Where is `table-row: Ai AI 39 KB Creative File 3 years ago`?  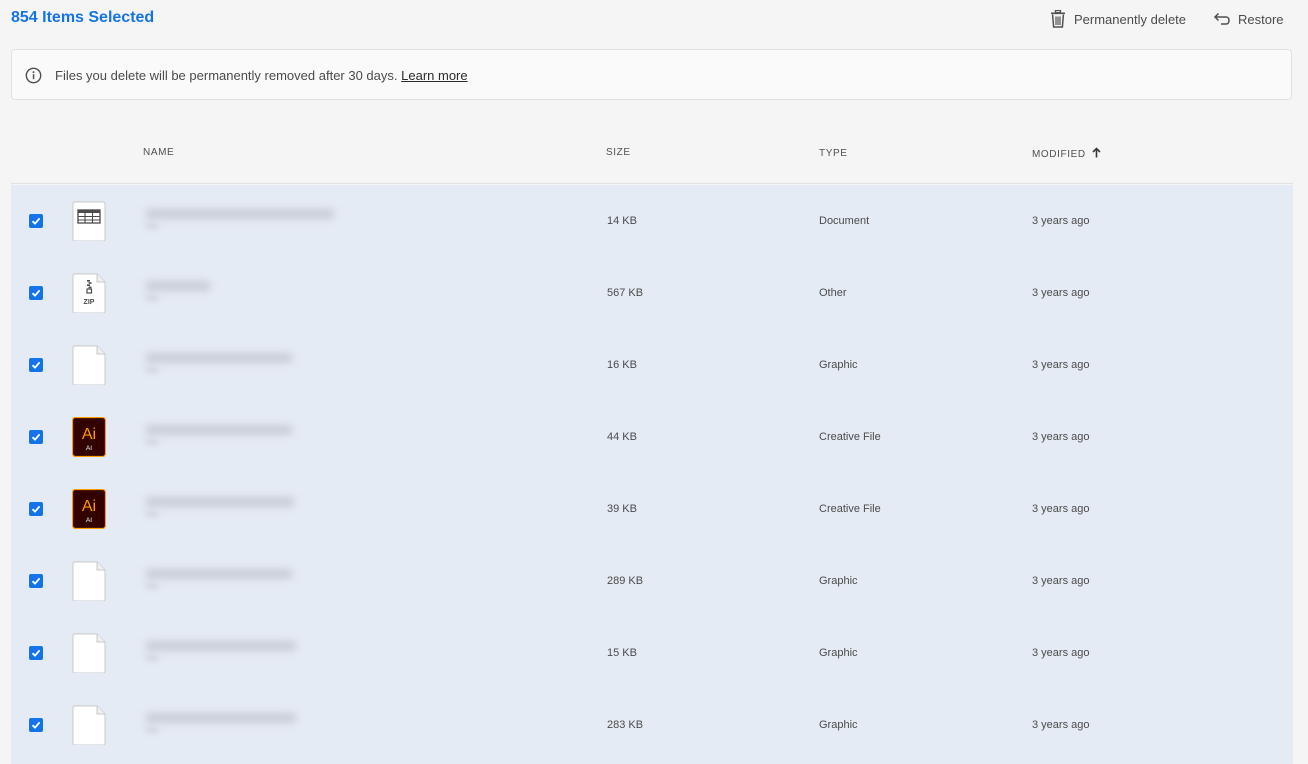
table-row: Ai AI 39 KB Creative File 3 years ago is located at coordinates (652, 509).